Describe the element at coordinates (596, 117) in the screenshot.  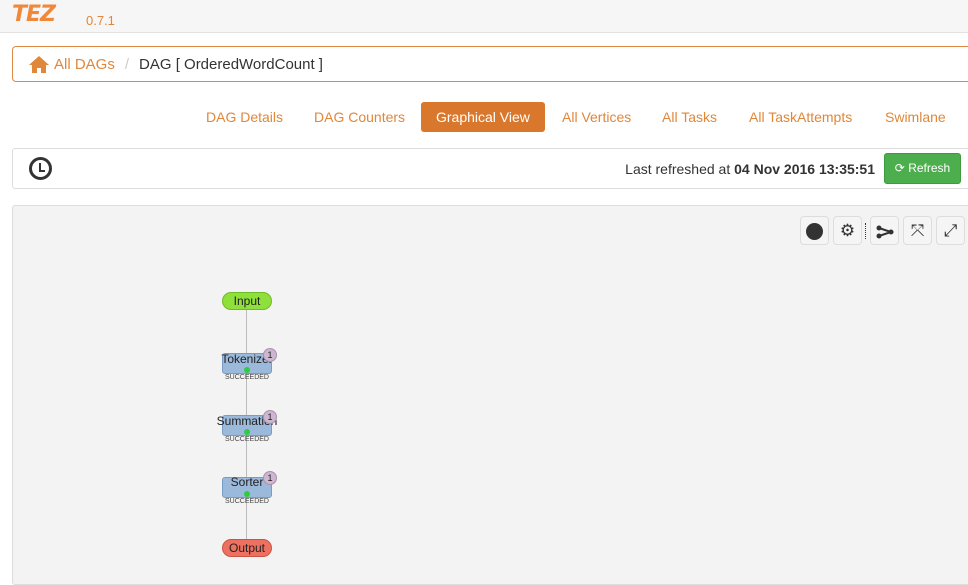
I see `tab-all-vertices: All Vertices` at that location.